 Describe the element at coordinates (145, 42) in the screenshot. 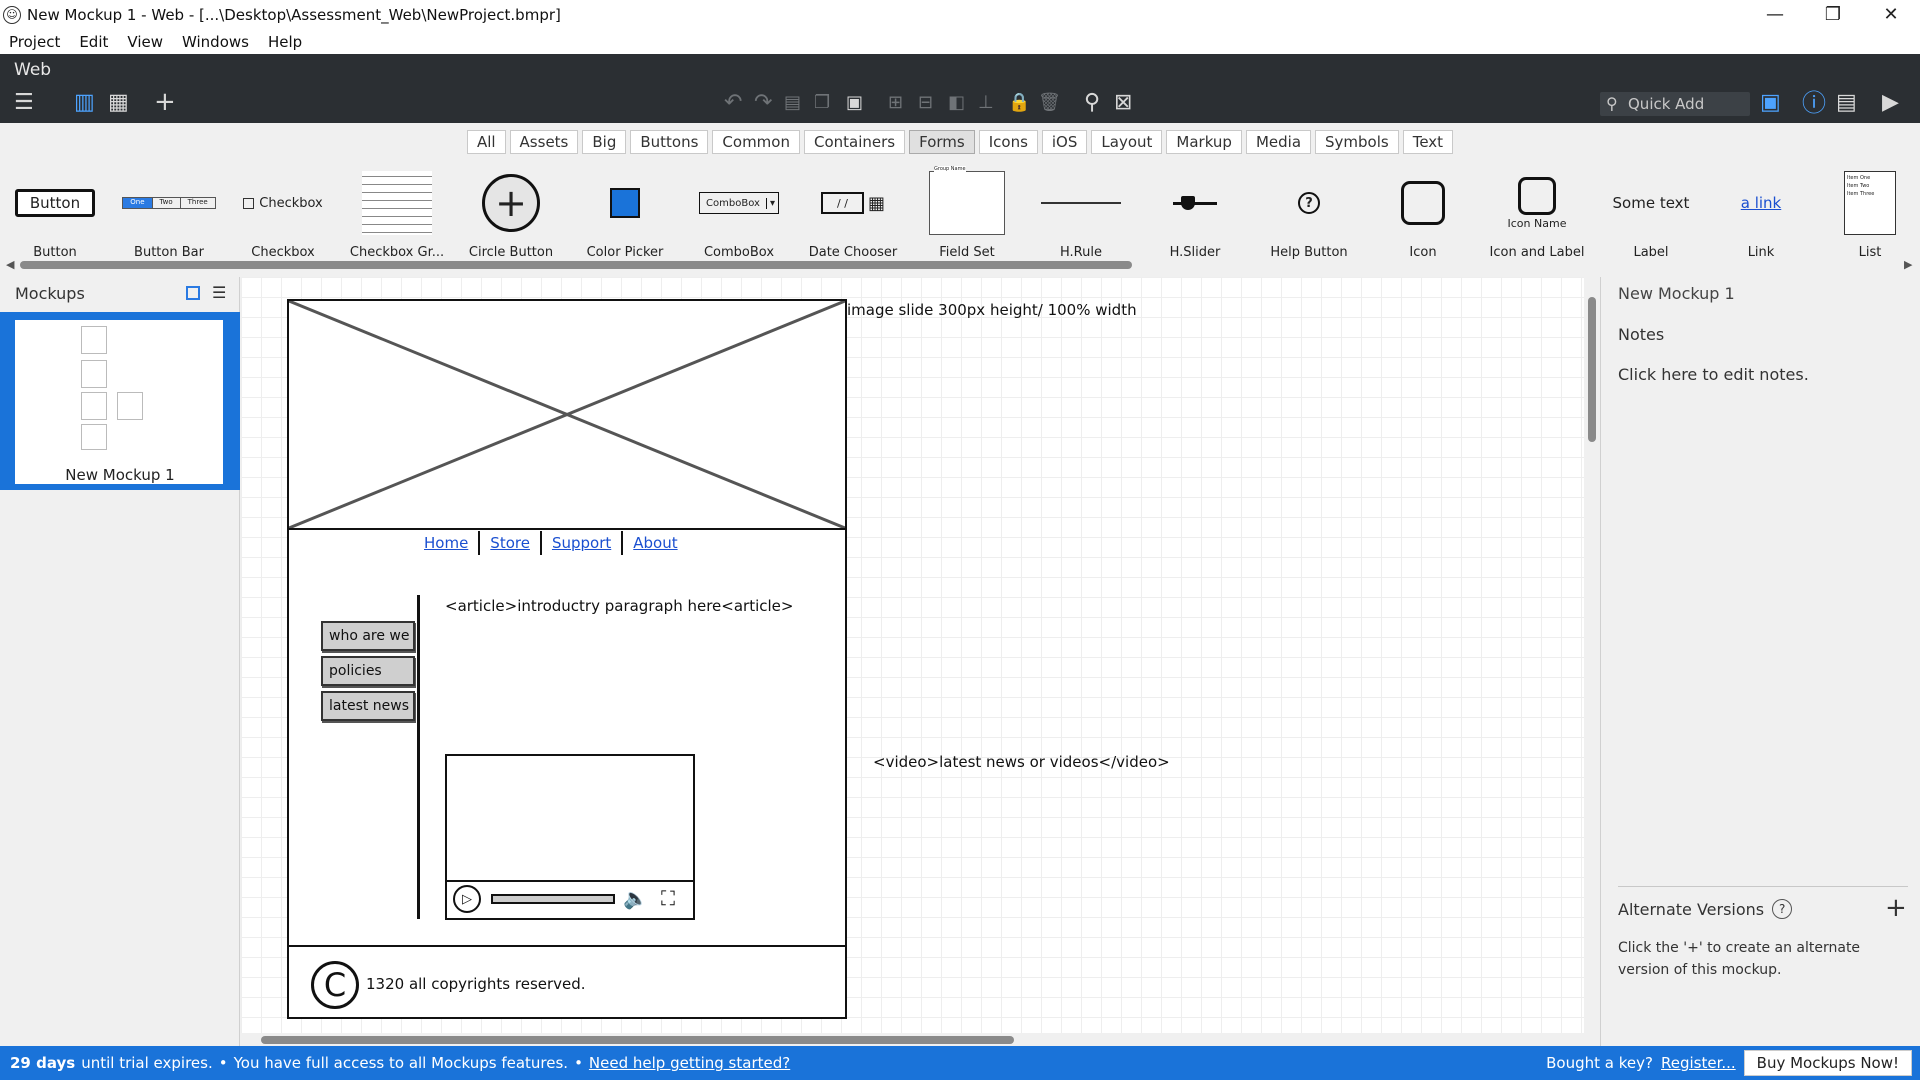

I see `menu-view: View` at that location.